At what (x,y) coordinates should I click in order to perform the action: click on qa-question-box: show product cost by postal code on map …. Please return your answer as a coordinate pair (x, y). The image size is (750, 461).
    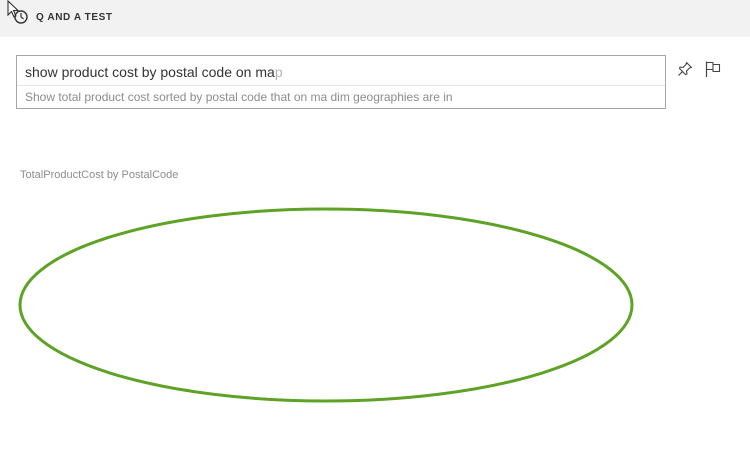
    Looking at the image, I should click on (341, 82).